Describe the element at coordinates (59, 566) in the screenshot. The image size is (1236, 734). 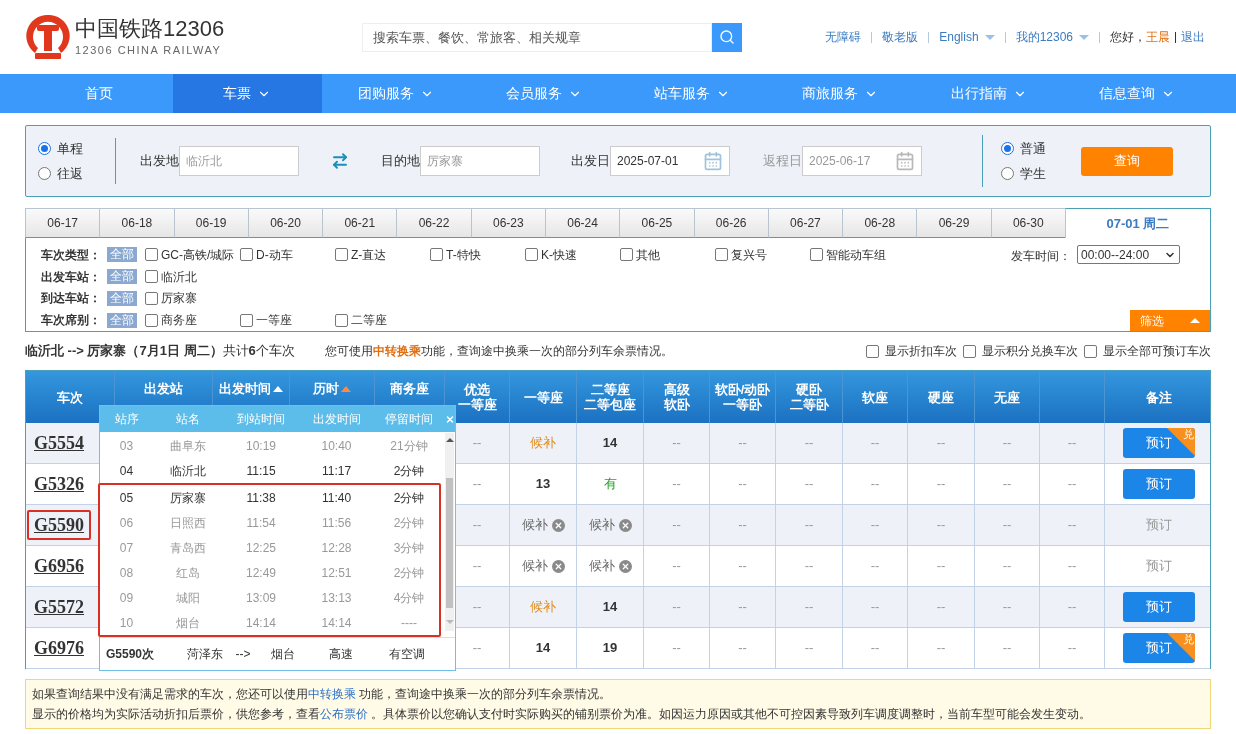
I see `train-number-link: G6956` at that location.